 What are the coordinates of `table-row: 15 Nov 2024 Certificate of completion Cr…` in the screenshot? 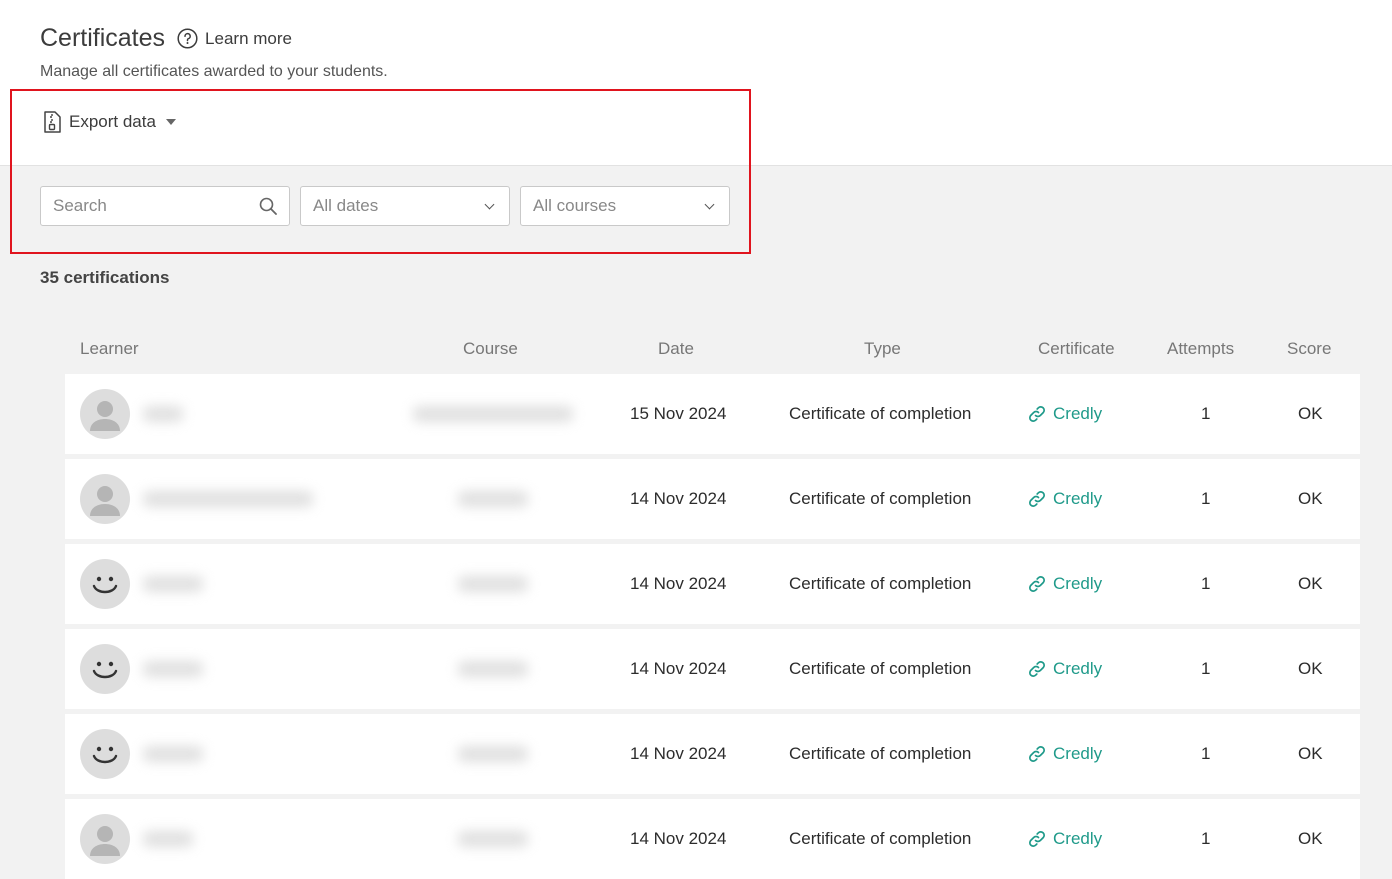 It's located at (712, 414).